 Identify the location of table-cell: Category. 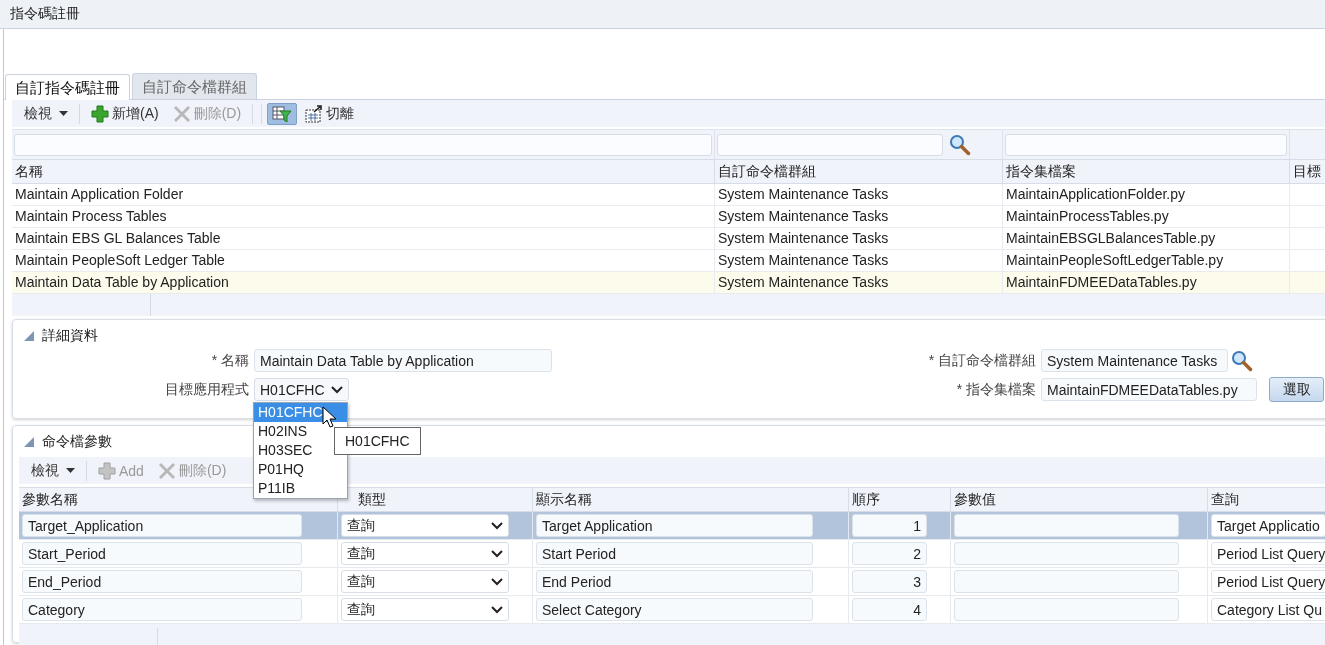
(178, 610).